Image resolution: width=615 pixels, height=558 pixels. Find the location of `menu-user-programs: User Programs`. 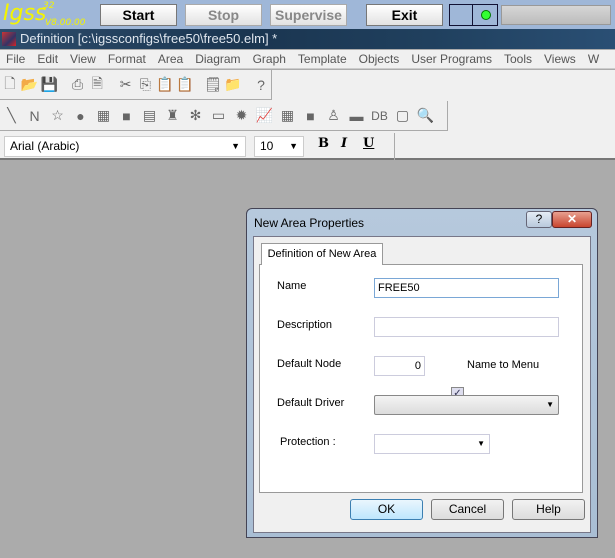

menu-user-programs: User Programs is located at coordinates (451, 59).